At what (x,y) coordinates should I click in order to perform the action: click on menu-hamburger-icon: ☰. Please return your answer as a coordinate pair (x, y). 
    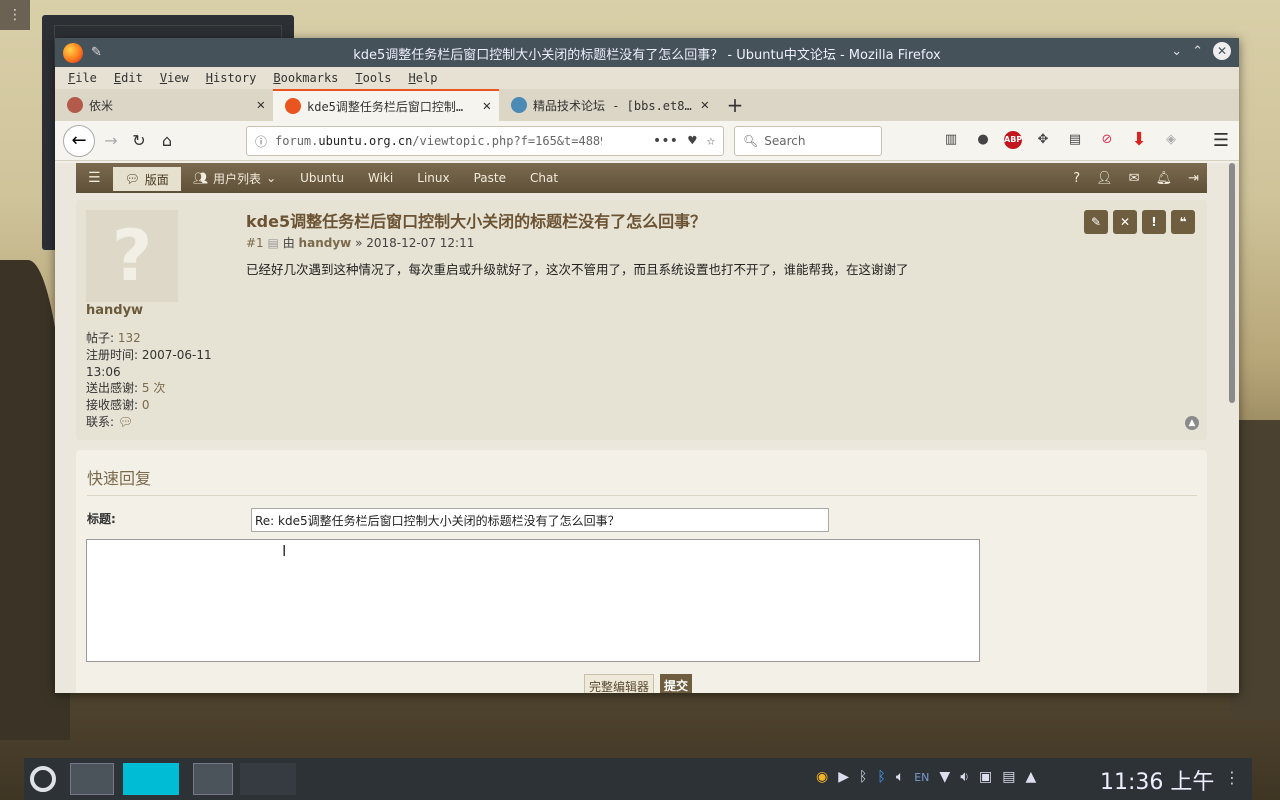
    Looking at the image, I should click on (1221, 140).